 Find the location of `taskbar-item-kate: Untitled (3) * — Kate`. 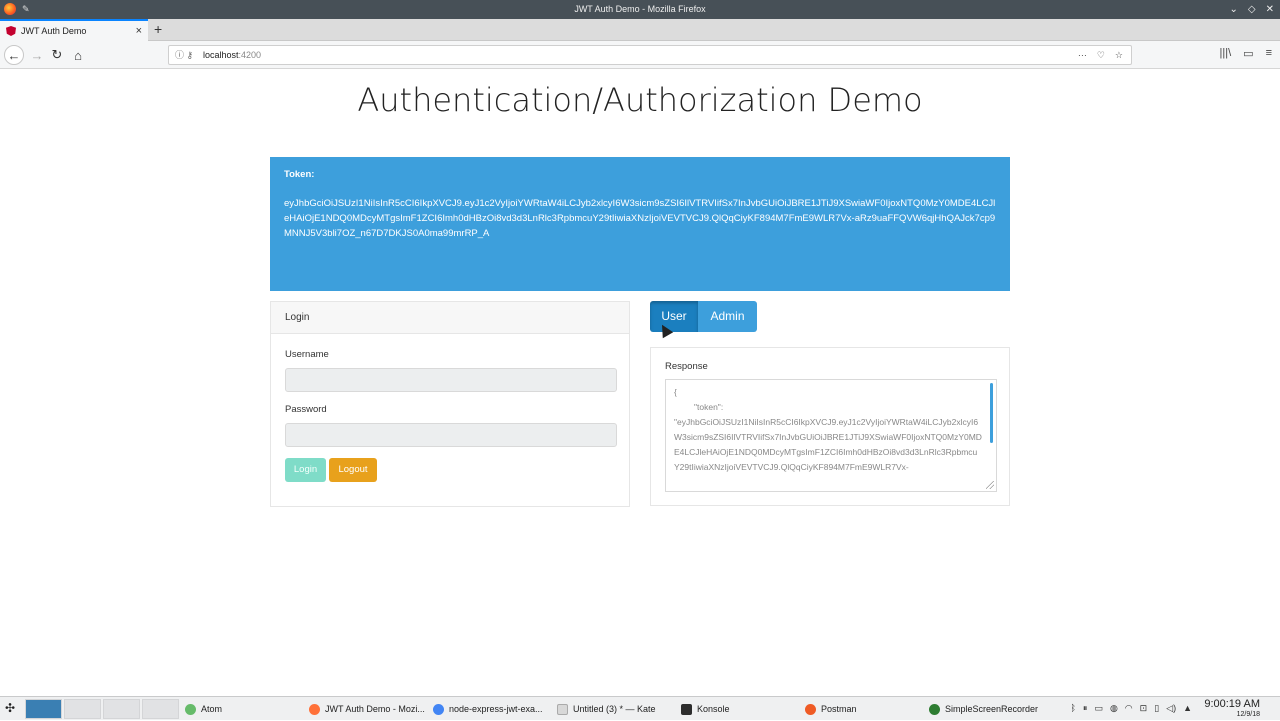

taskbar-item-kate: Untitled (3) * — Kate is located at coordinates (606, 709).